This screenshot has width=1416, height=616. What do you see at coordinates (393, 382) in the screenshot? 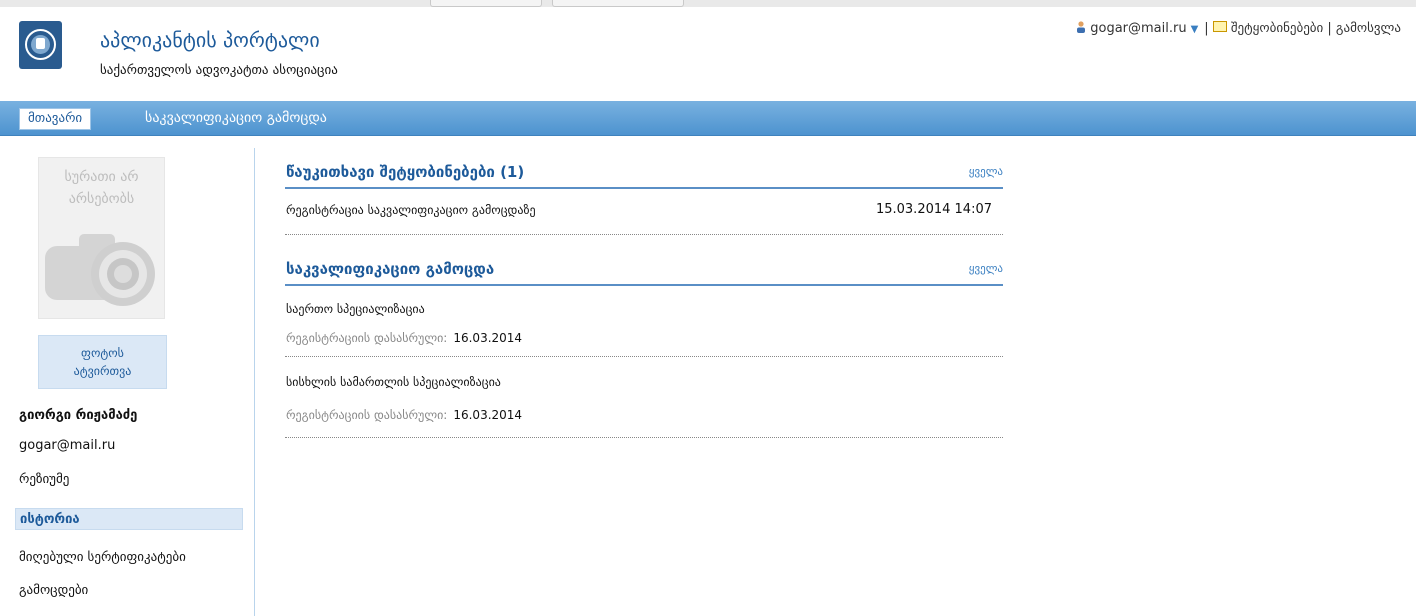
I see `exam-name: სისხლის სამართლის სპეციალიზაცია` at bounding box center [393, 382].